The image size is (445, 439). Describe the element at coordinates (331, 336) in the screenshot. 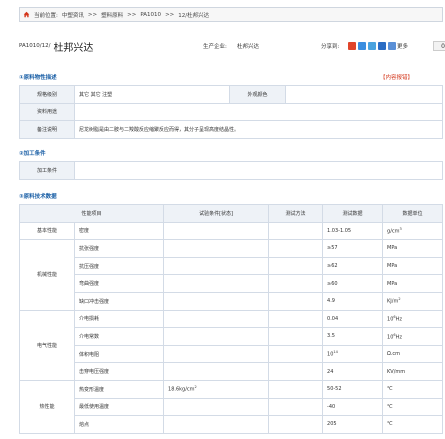

I see `test-value-text: 3.5` at that location.